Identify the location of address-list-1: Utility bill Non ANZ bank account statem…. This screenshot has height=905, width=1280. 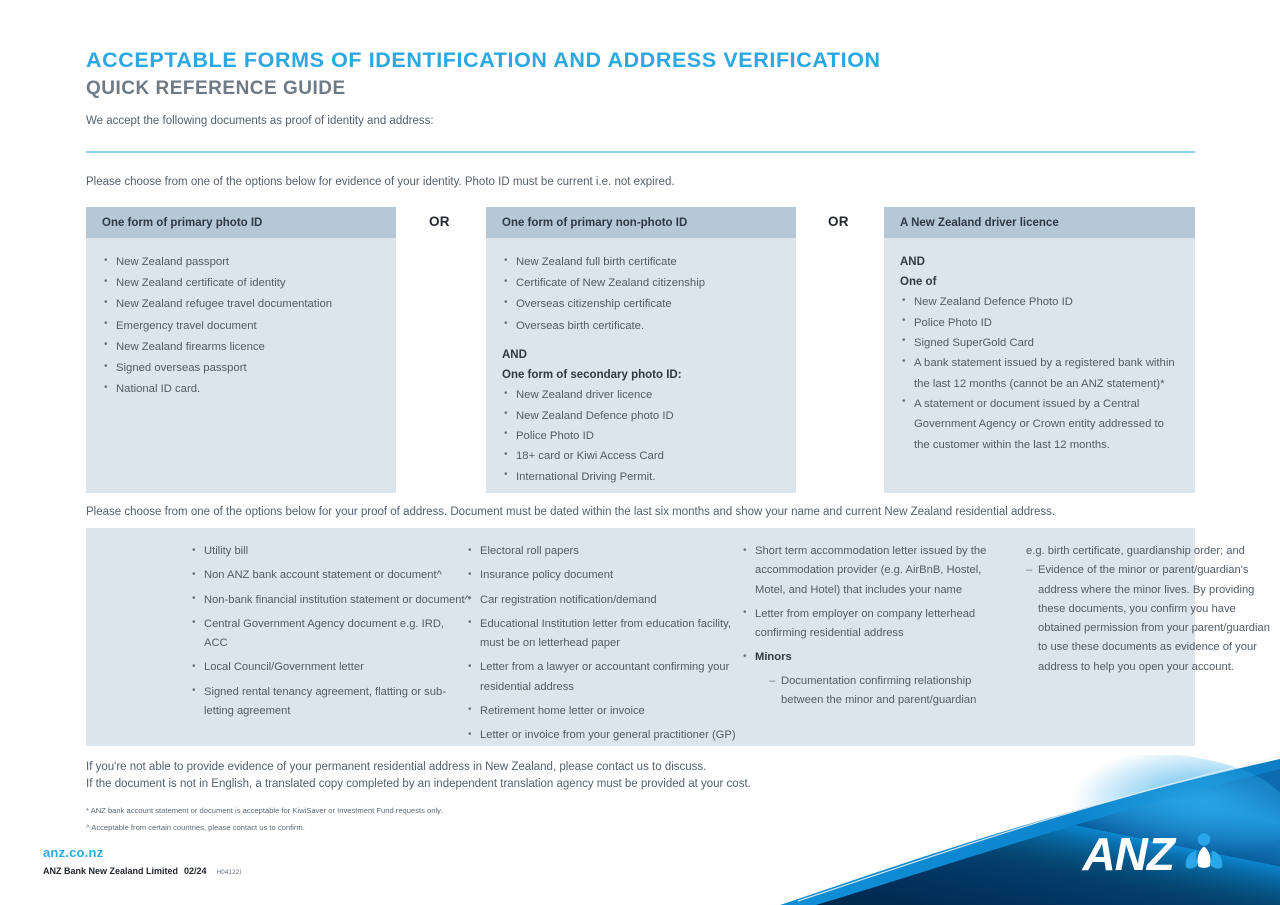
(330, 631).